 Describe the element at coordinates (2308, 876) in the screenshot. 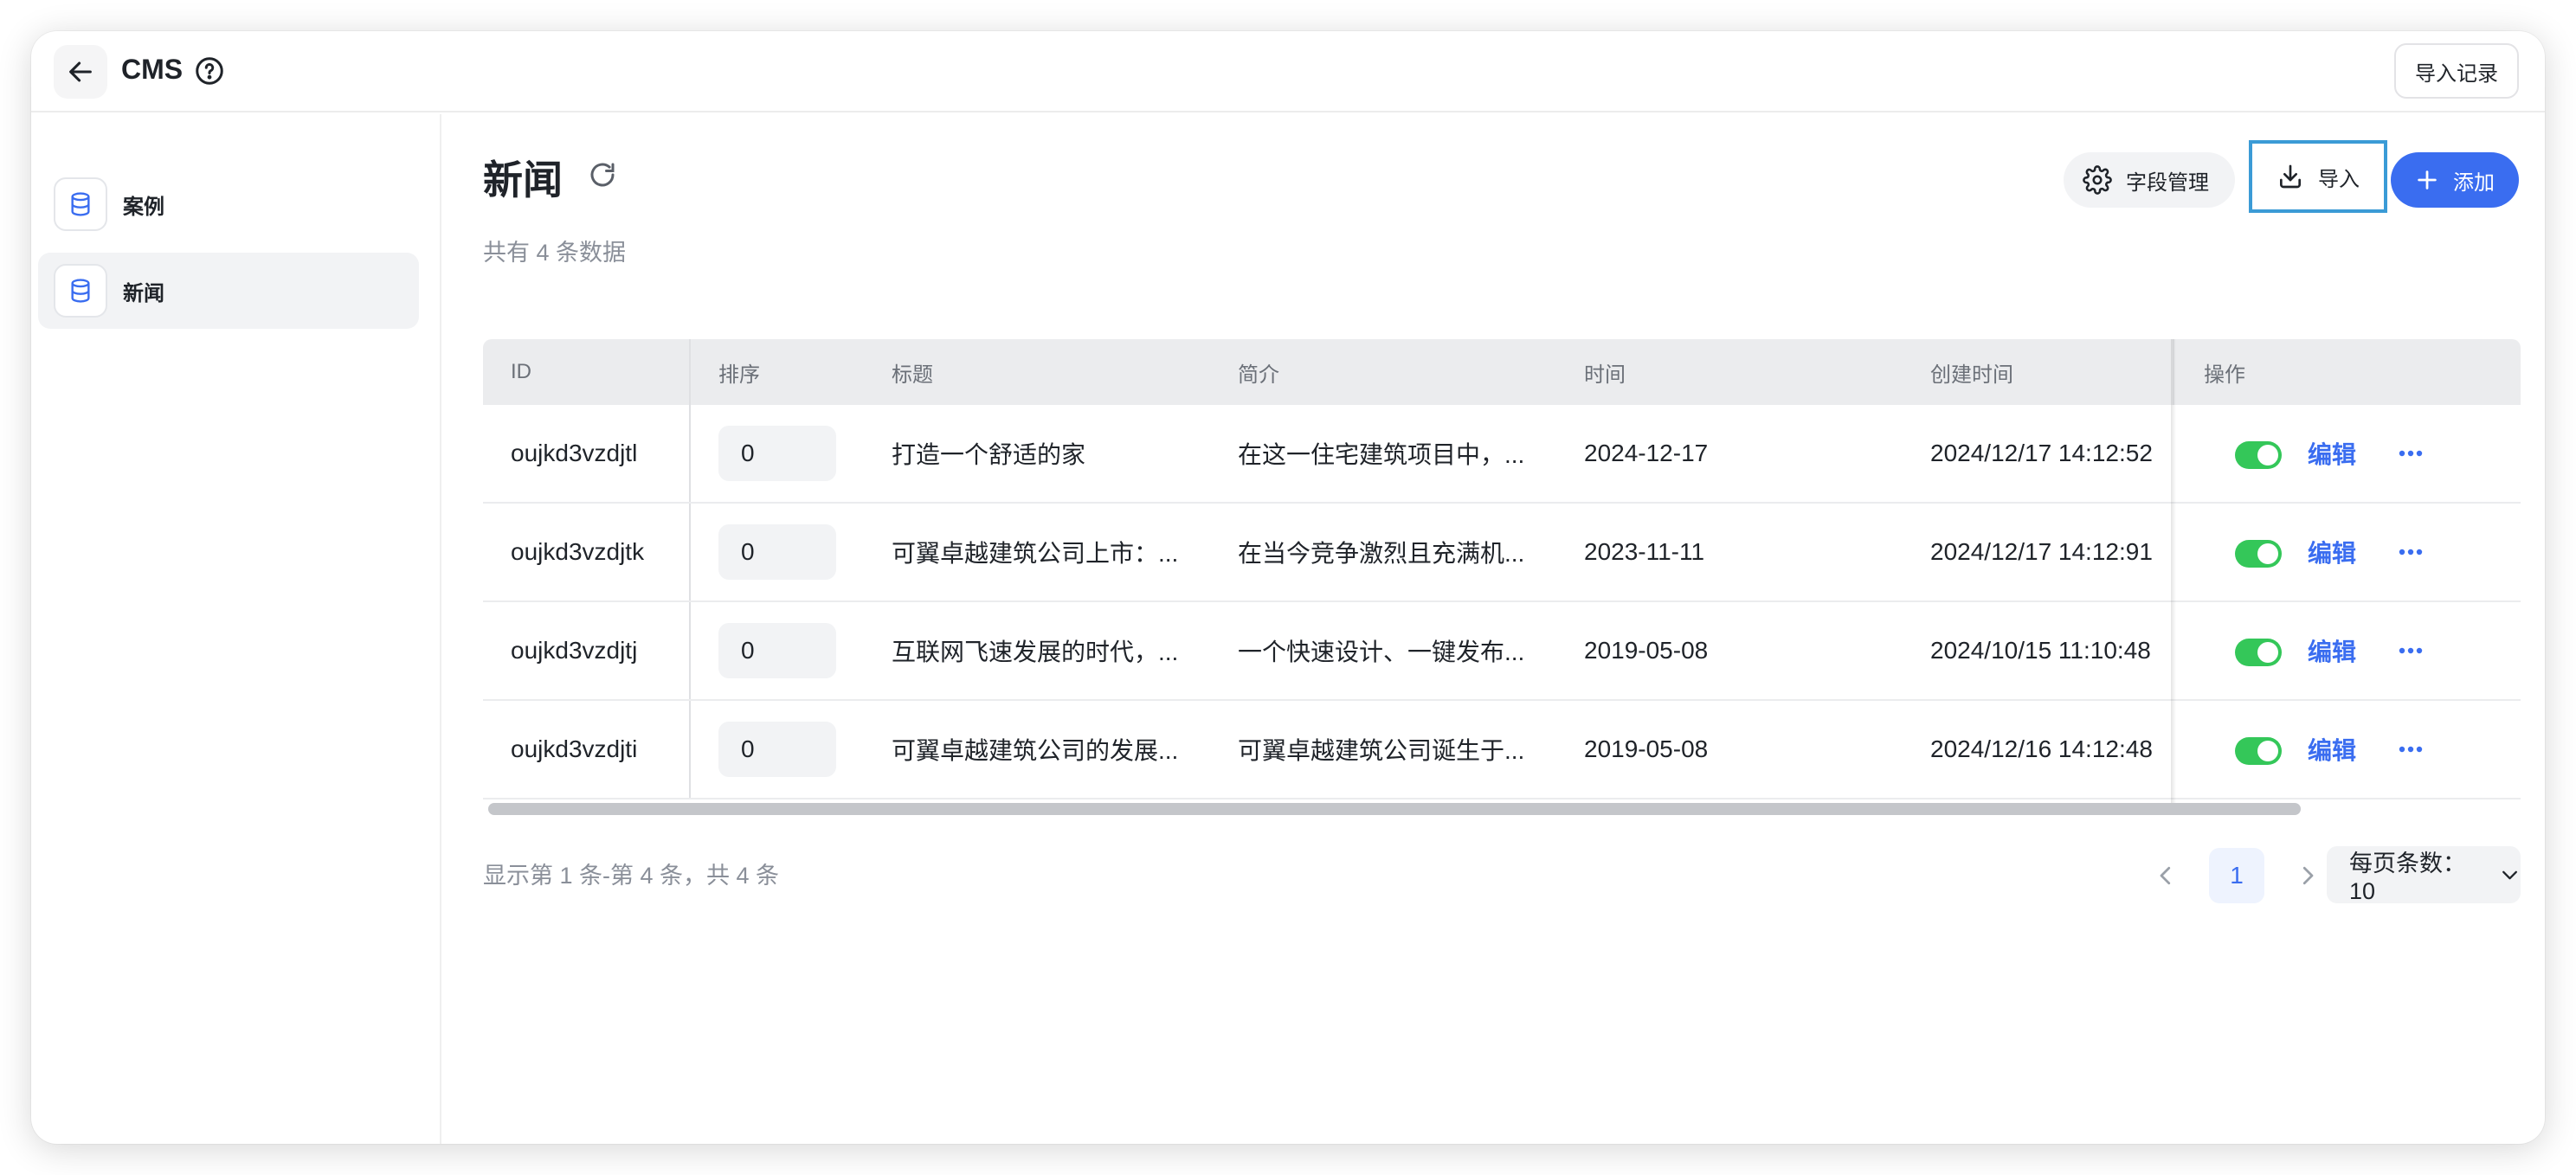

I see `chevron-right-icon` at that location.